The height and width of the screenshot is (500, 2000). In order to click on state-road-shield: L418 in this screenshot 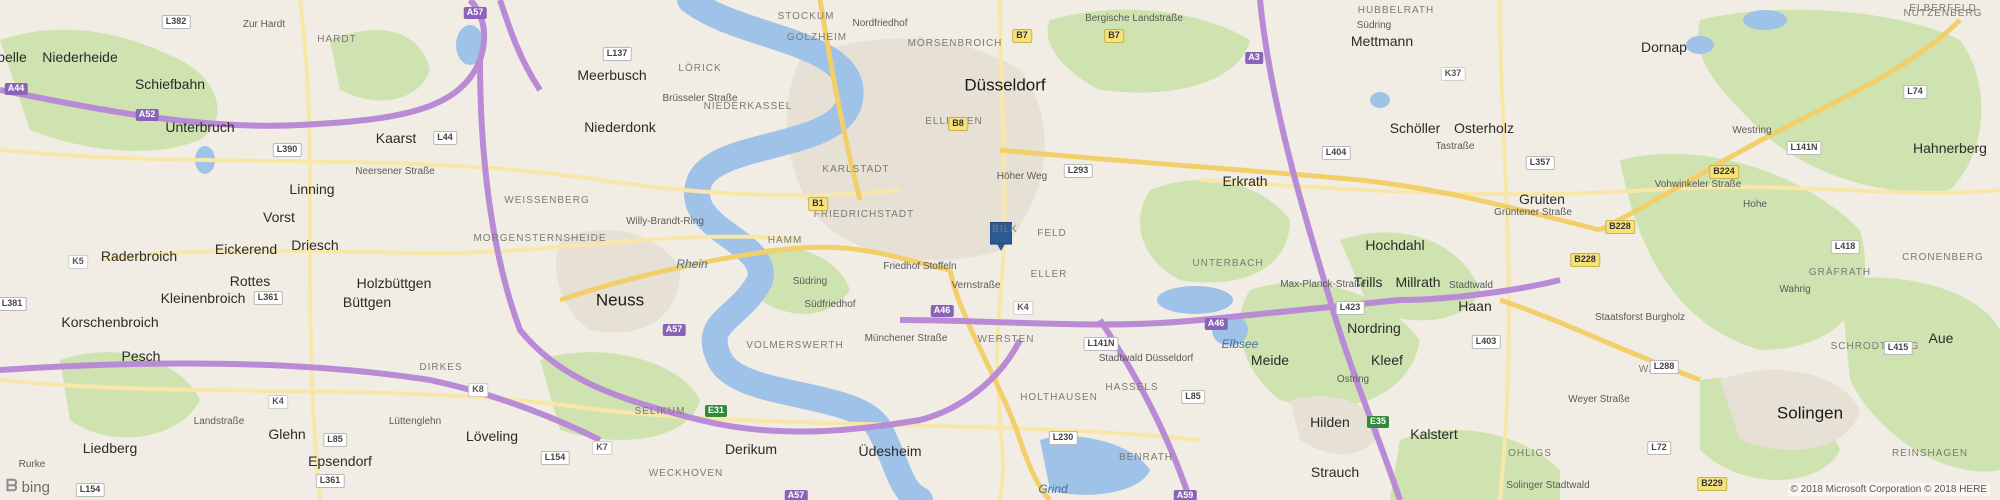, I will do `click(1845, 247)`.